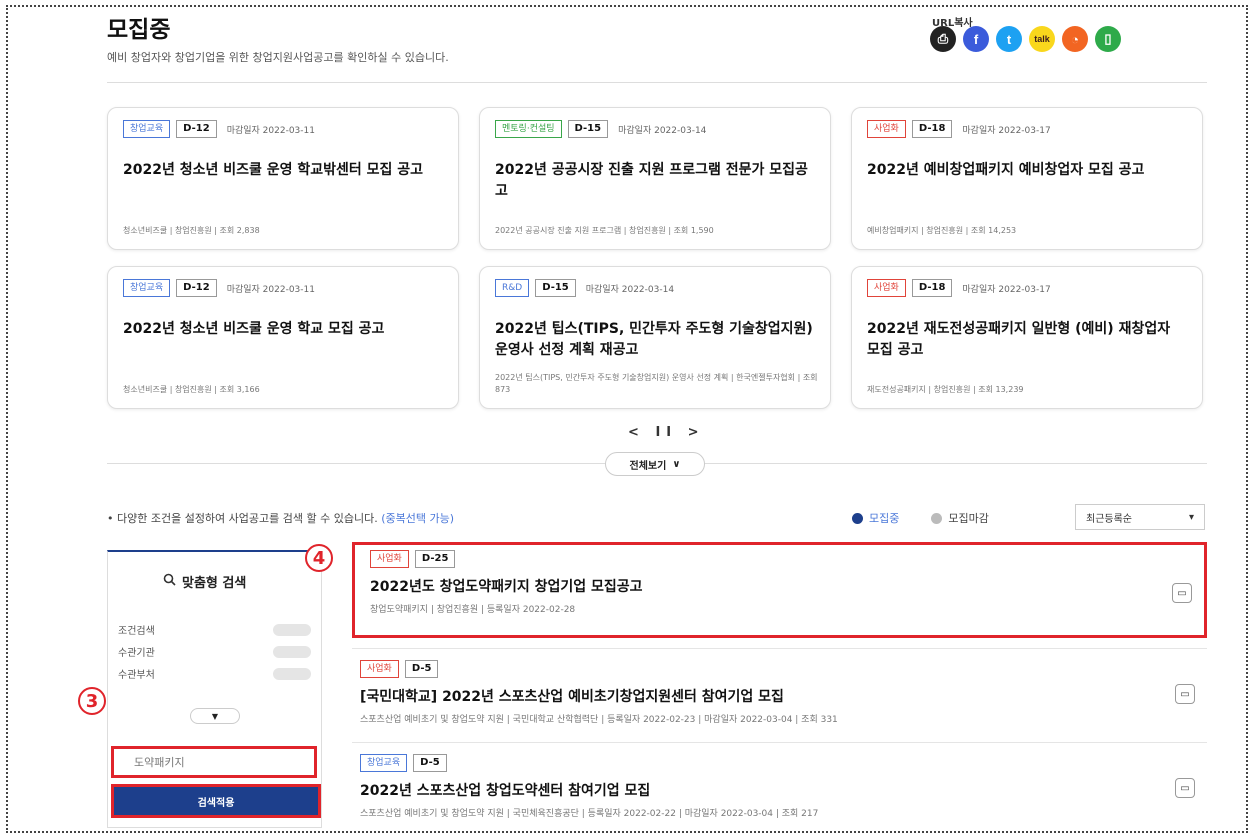  I want to click on card-meta: 재도전성공패키지 | 창업진흥원 | 조회 13,239, so click(945, 389).